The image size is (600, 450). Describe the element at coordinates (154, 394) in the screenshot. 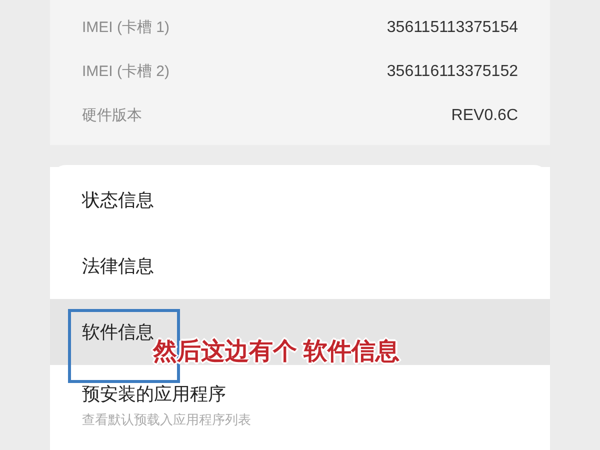

I see `menu-title: 预安装的应用程序` at that location.